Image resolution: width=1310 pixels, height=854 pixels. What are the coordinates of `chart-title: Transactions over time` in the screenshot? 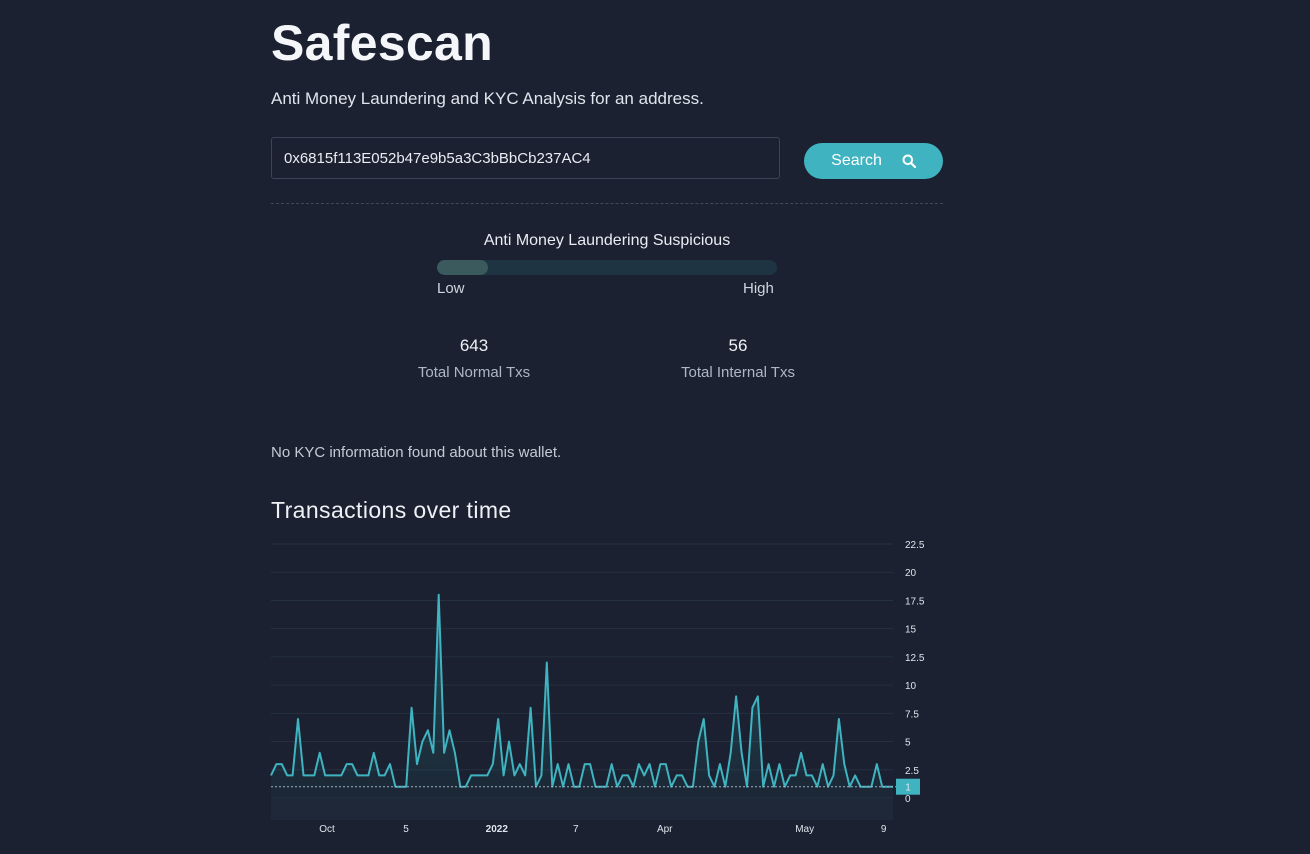 It's located at (391, 510).